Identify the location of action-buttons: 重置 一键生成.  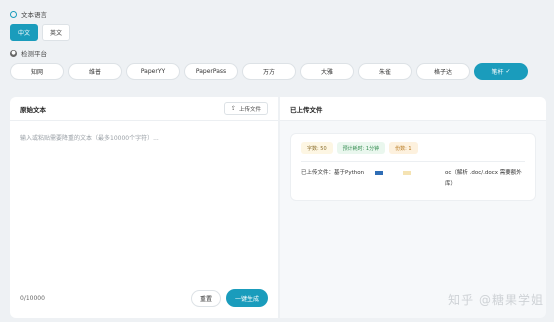
(229, 298).